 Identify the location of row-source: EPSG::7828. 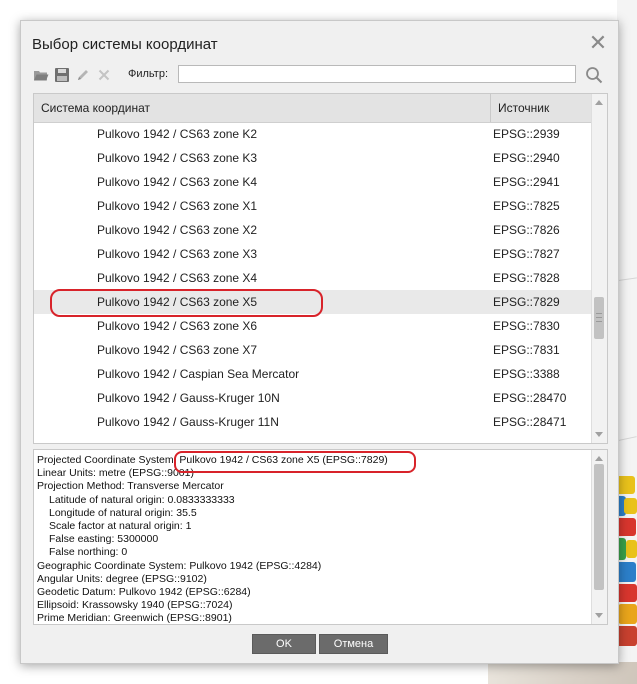
(526, 278).